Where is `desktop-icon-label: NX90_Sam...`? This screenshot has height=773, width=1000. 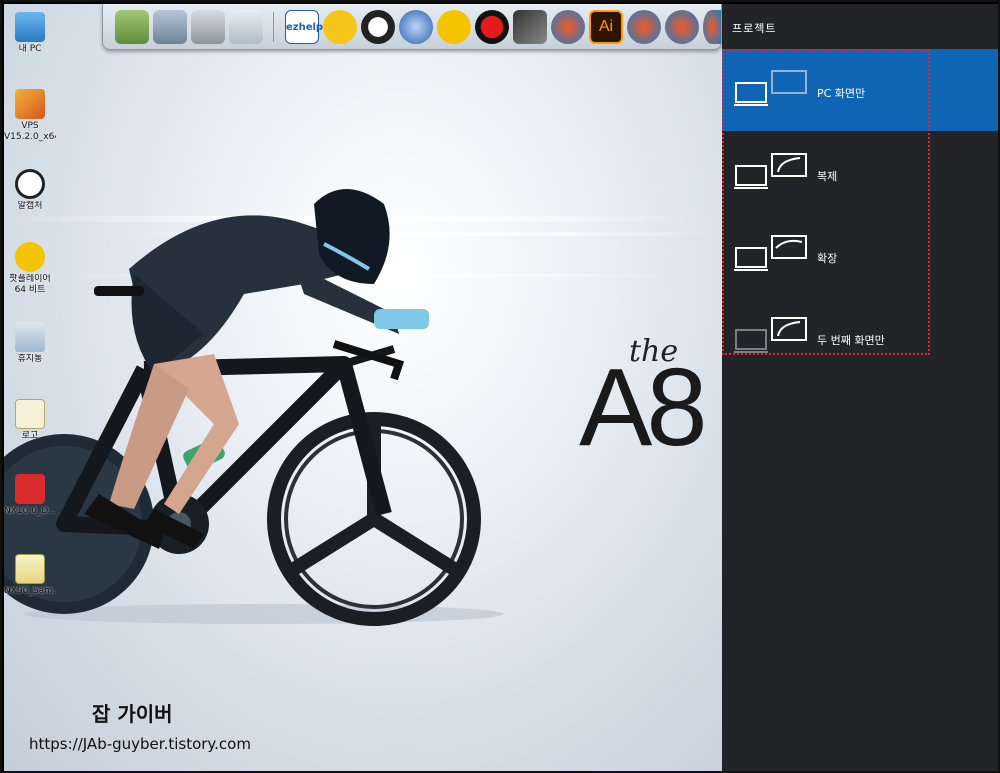
desktop-icon-label: NX90_Sam... is located at coordinates (30, 591).